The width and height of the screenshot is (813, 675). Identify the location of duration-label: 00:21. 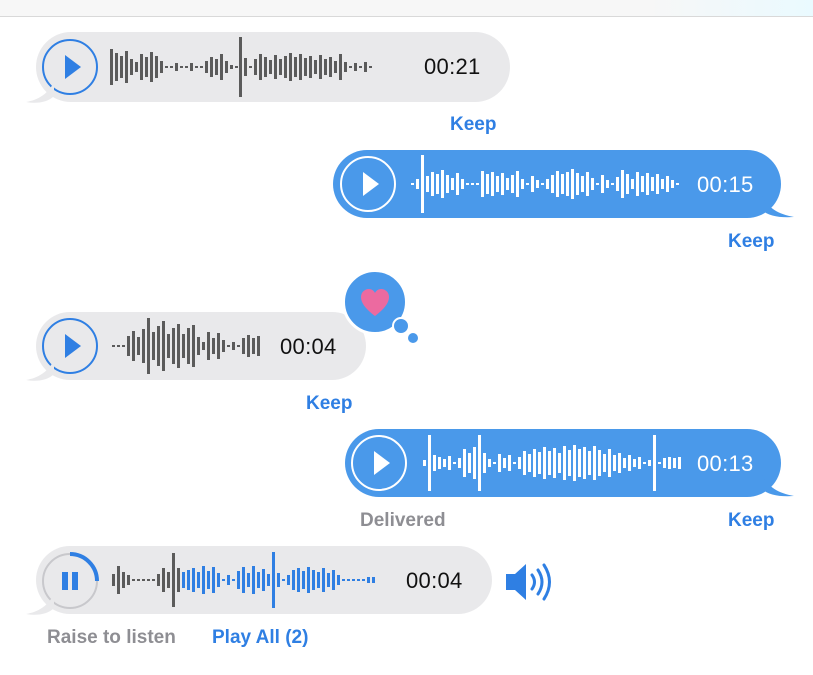
(452, 66).